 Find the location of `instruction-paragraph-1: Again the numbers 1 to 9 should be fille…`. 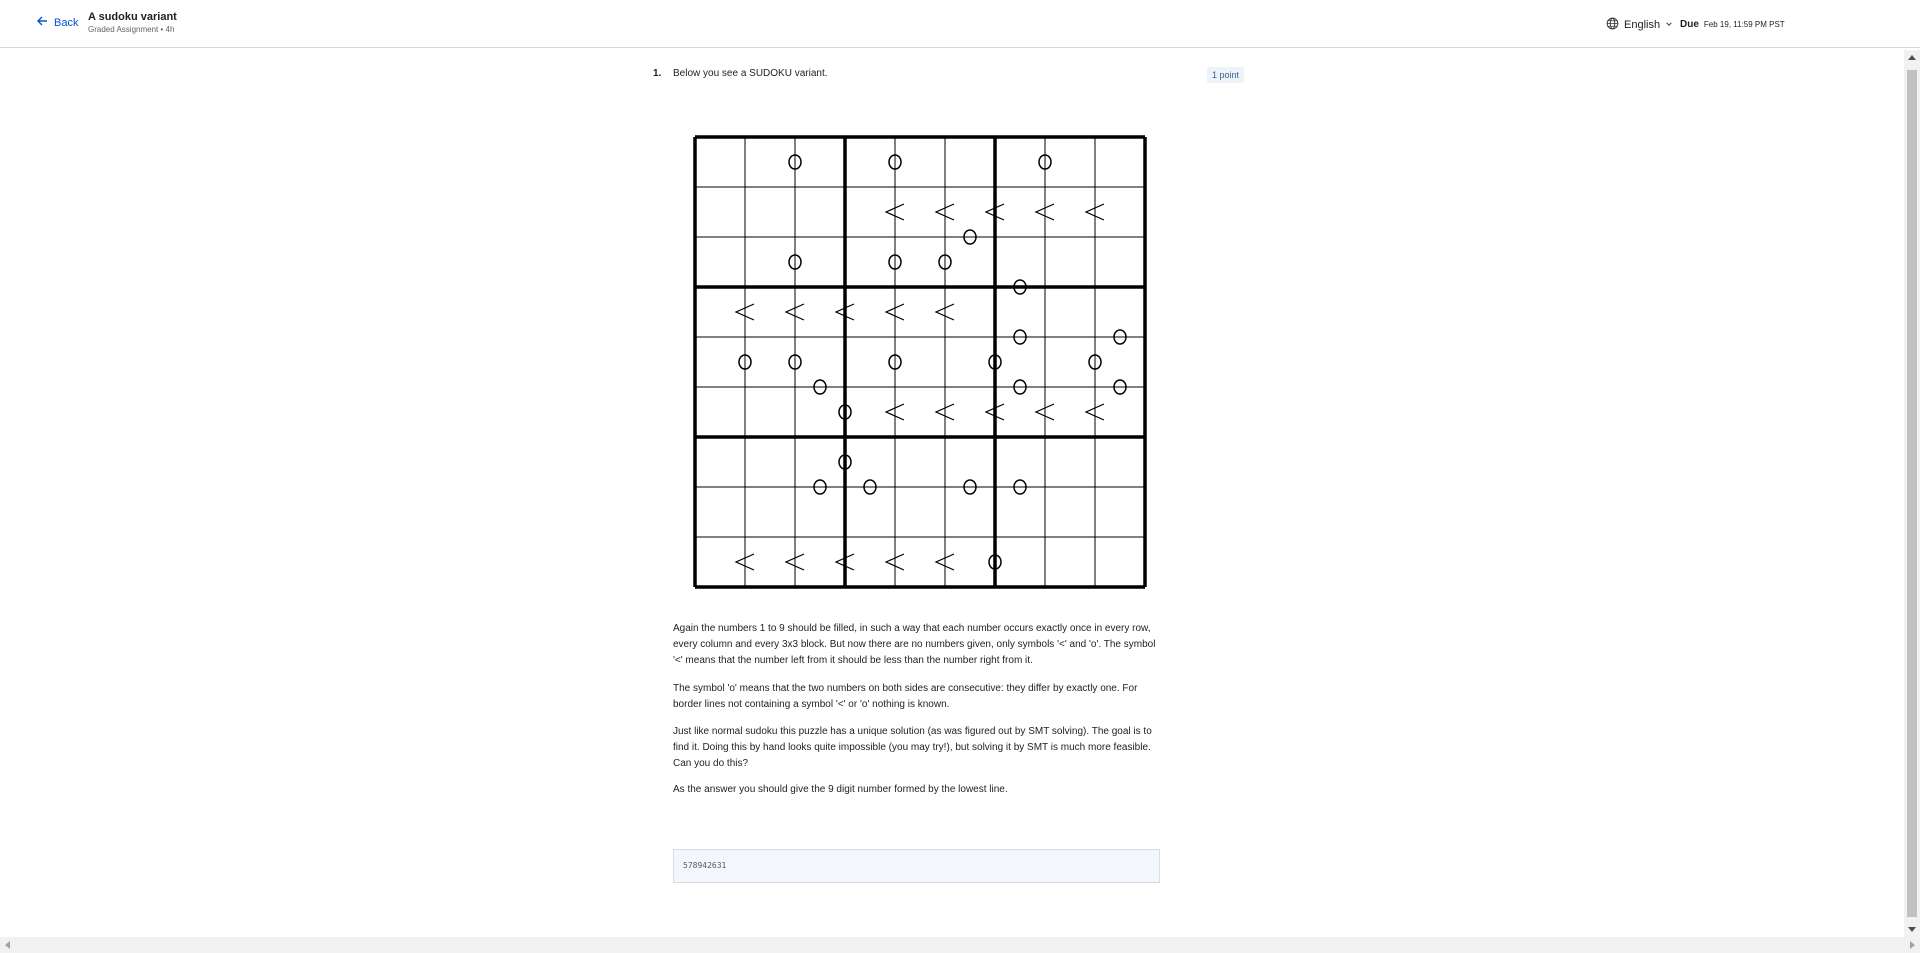

instruction-paragraph-1: Again the numbers 1 to 9 should be fille… is located at coordinates (914, 644).